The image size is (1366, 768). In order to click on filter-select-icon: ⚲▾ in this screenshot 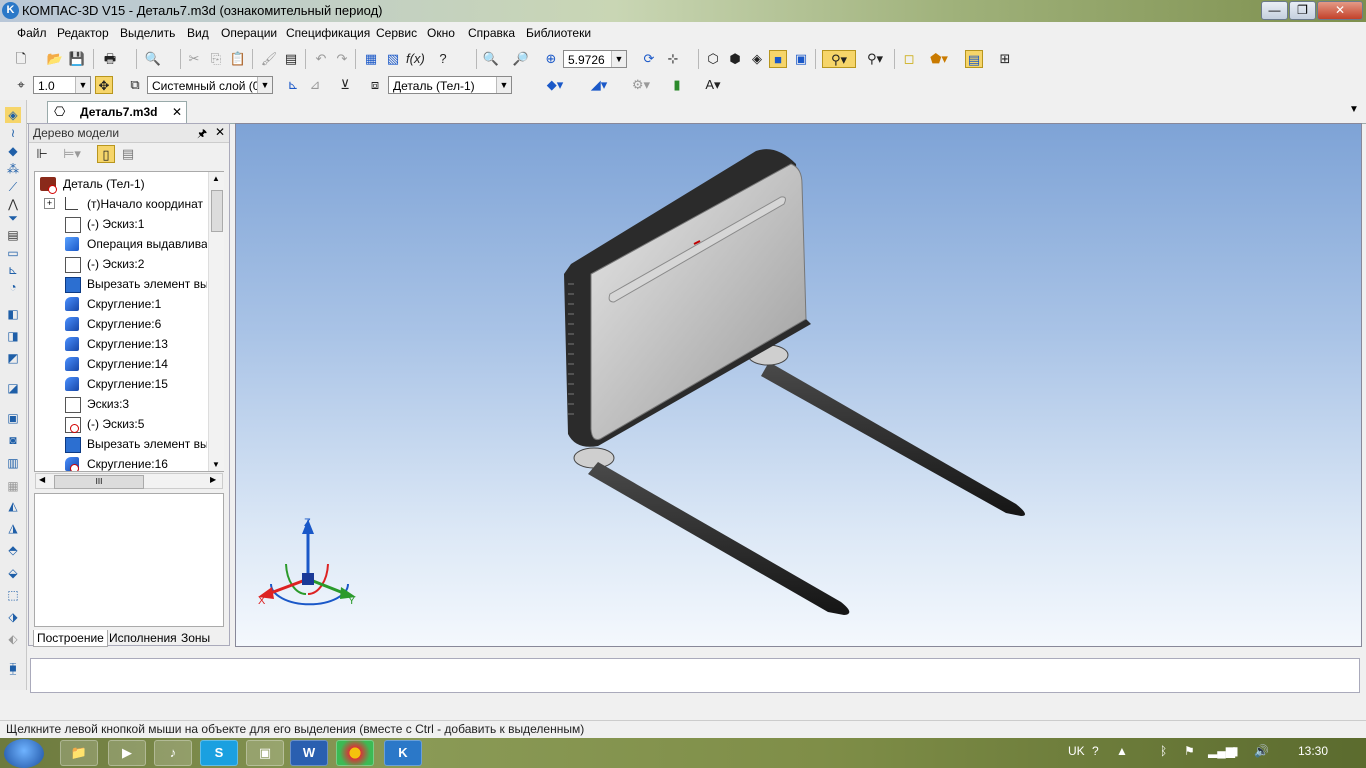, I will do `click(839, 59)`.